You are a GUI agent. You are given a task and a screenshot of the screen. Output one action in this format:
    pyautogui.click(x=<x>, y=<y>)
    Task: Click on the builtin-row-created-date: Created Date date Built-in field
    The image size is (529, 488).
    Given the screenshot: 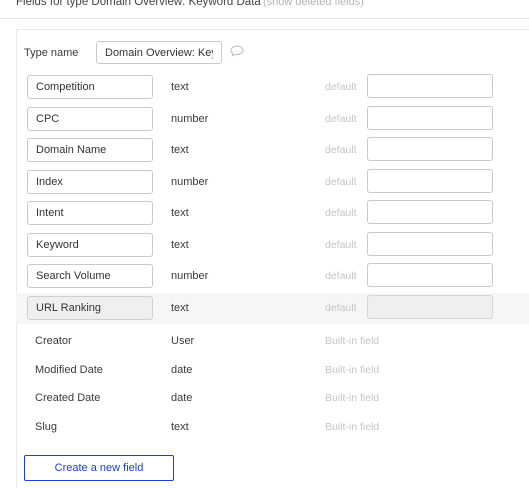 What is the action you would take?
    pyautogui.click(x=272, y=399)
    